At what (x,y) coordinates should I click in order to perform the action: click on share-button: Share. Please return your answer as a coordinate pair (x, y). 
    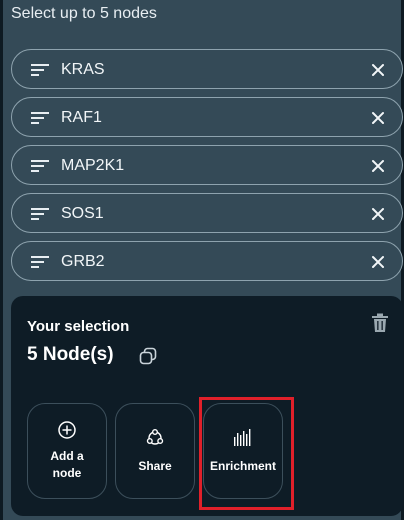
    Looking at the image, I should click on (155, 451).